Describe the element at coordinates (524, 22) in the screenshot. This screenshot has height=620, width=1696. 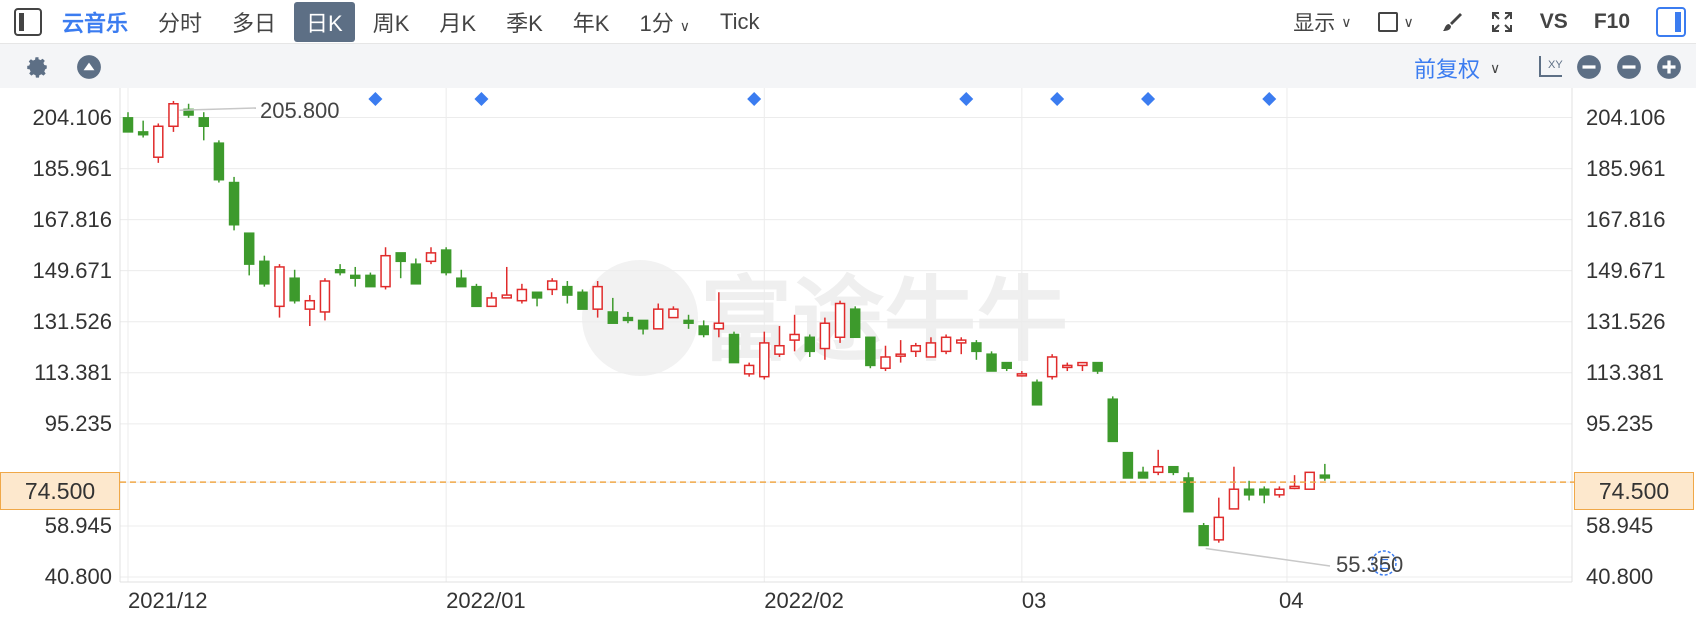
I see `tab-5: 季K` at that location.